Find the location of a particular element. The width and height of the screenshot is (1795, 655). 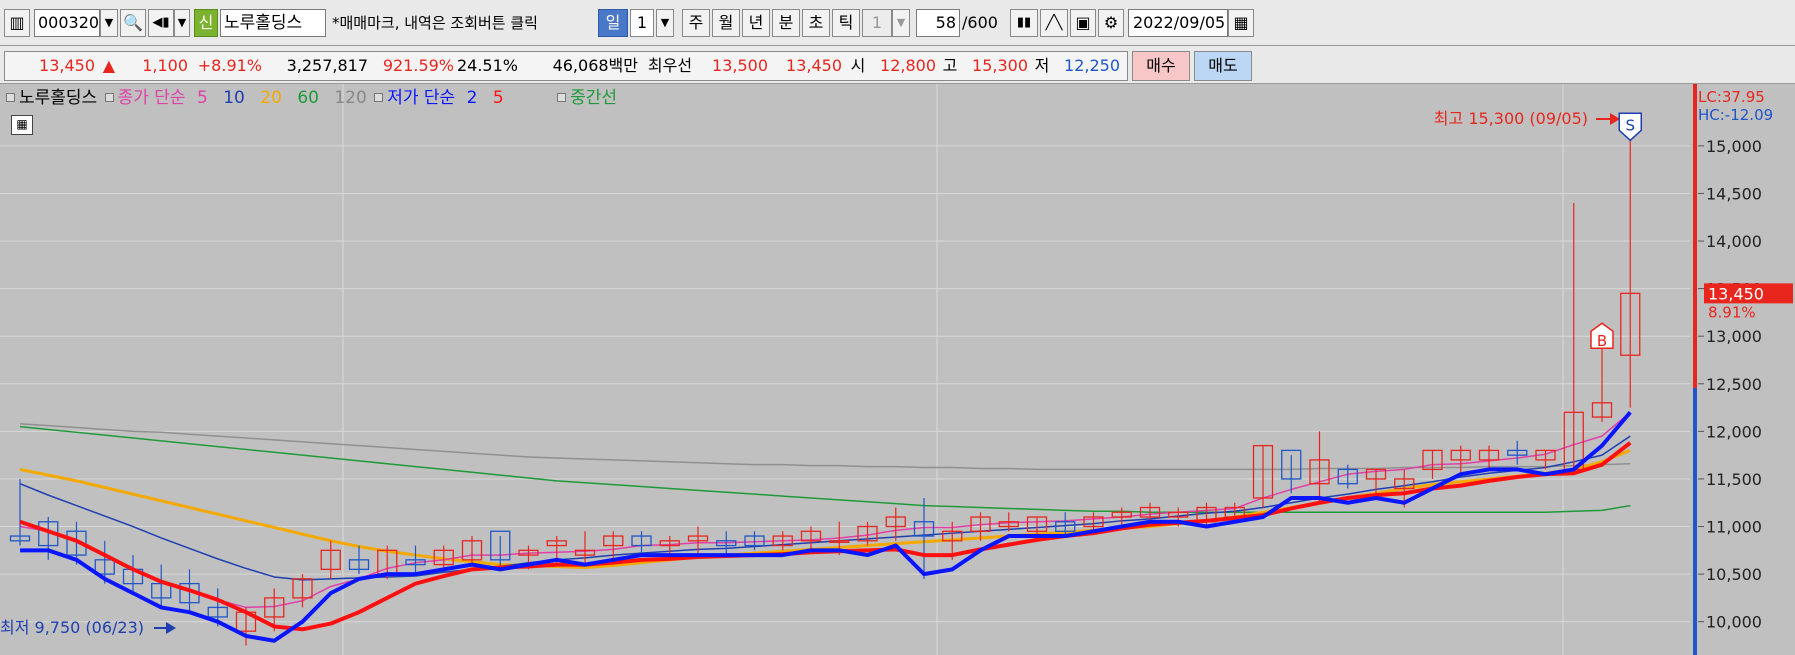

gear-icon: ⚙ is located at coordinates (1111, 23).